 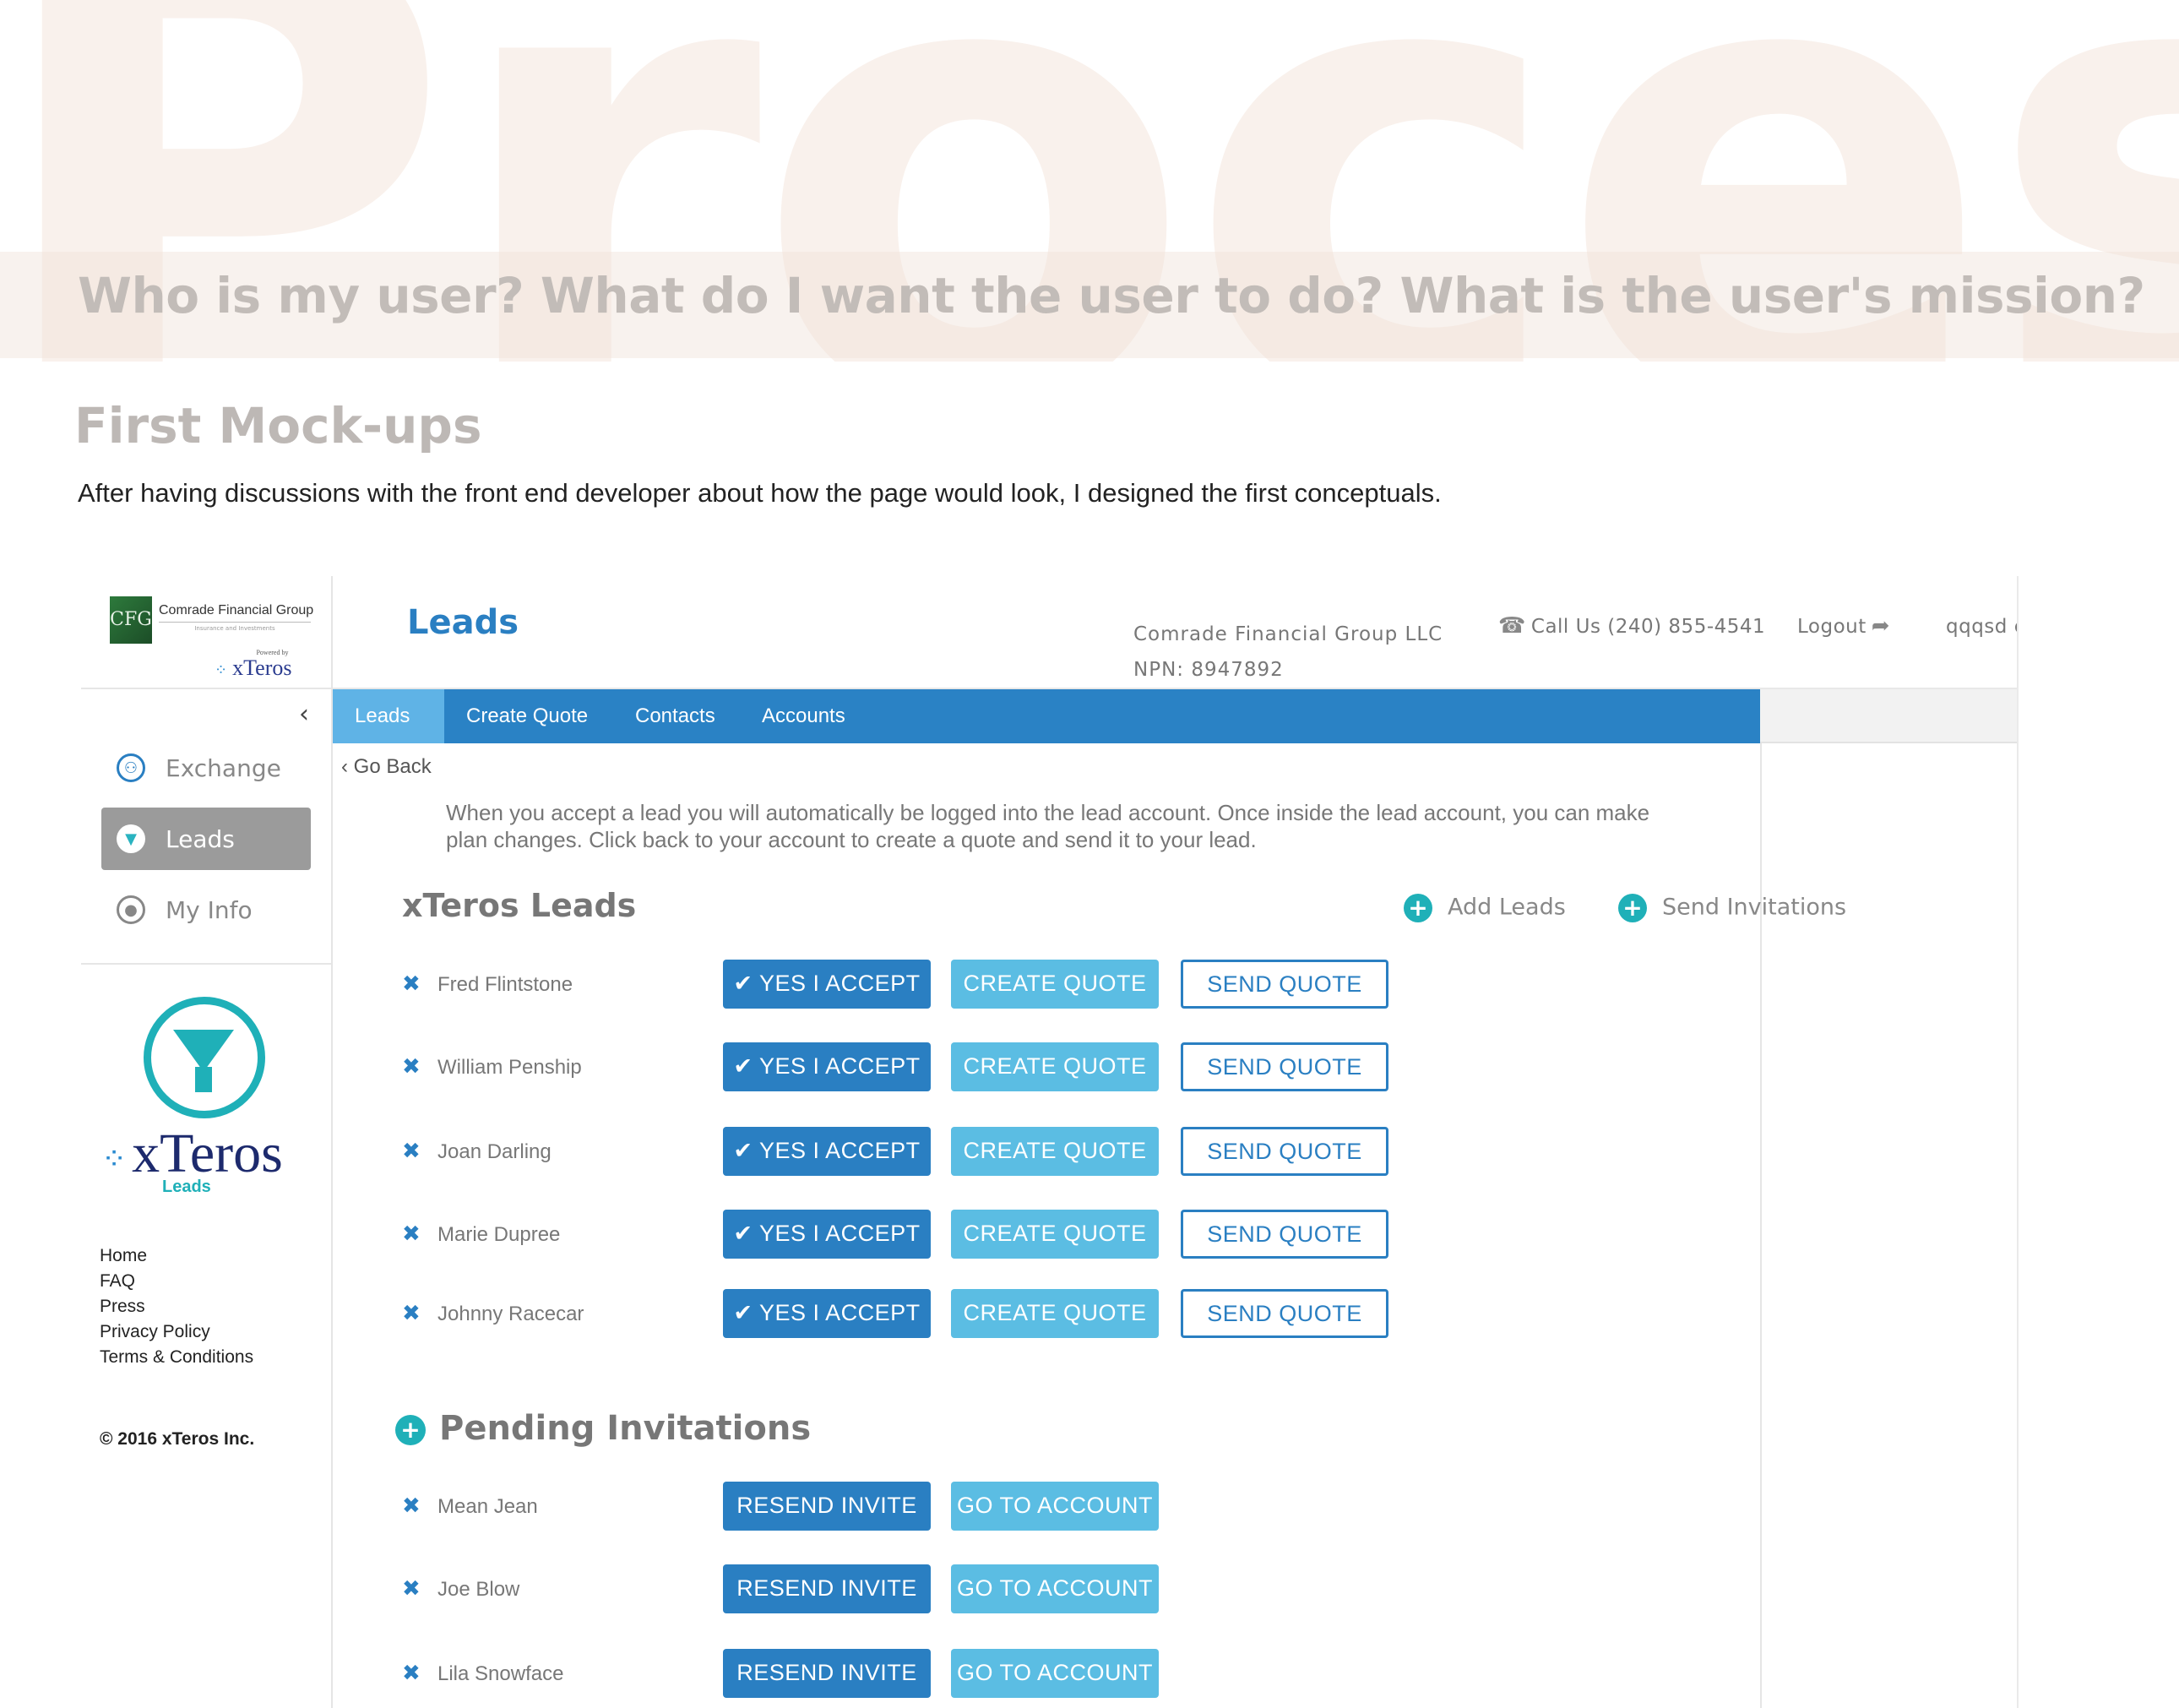 I want to click on company-logo-tagline: Insurance and Investments, so click(x=235, y=627).